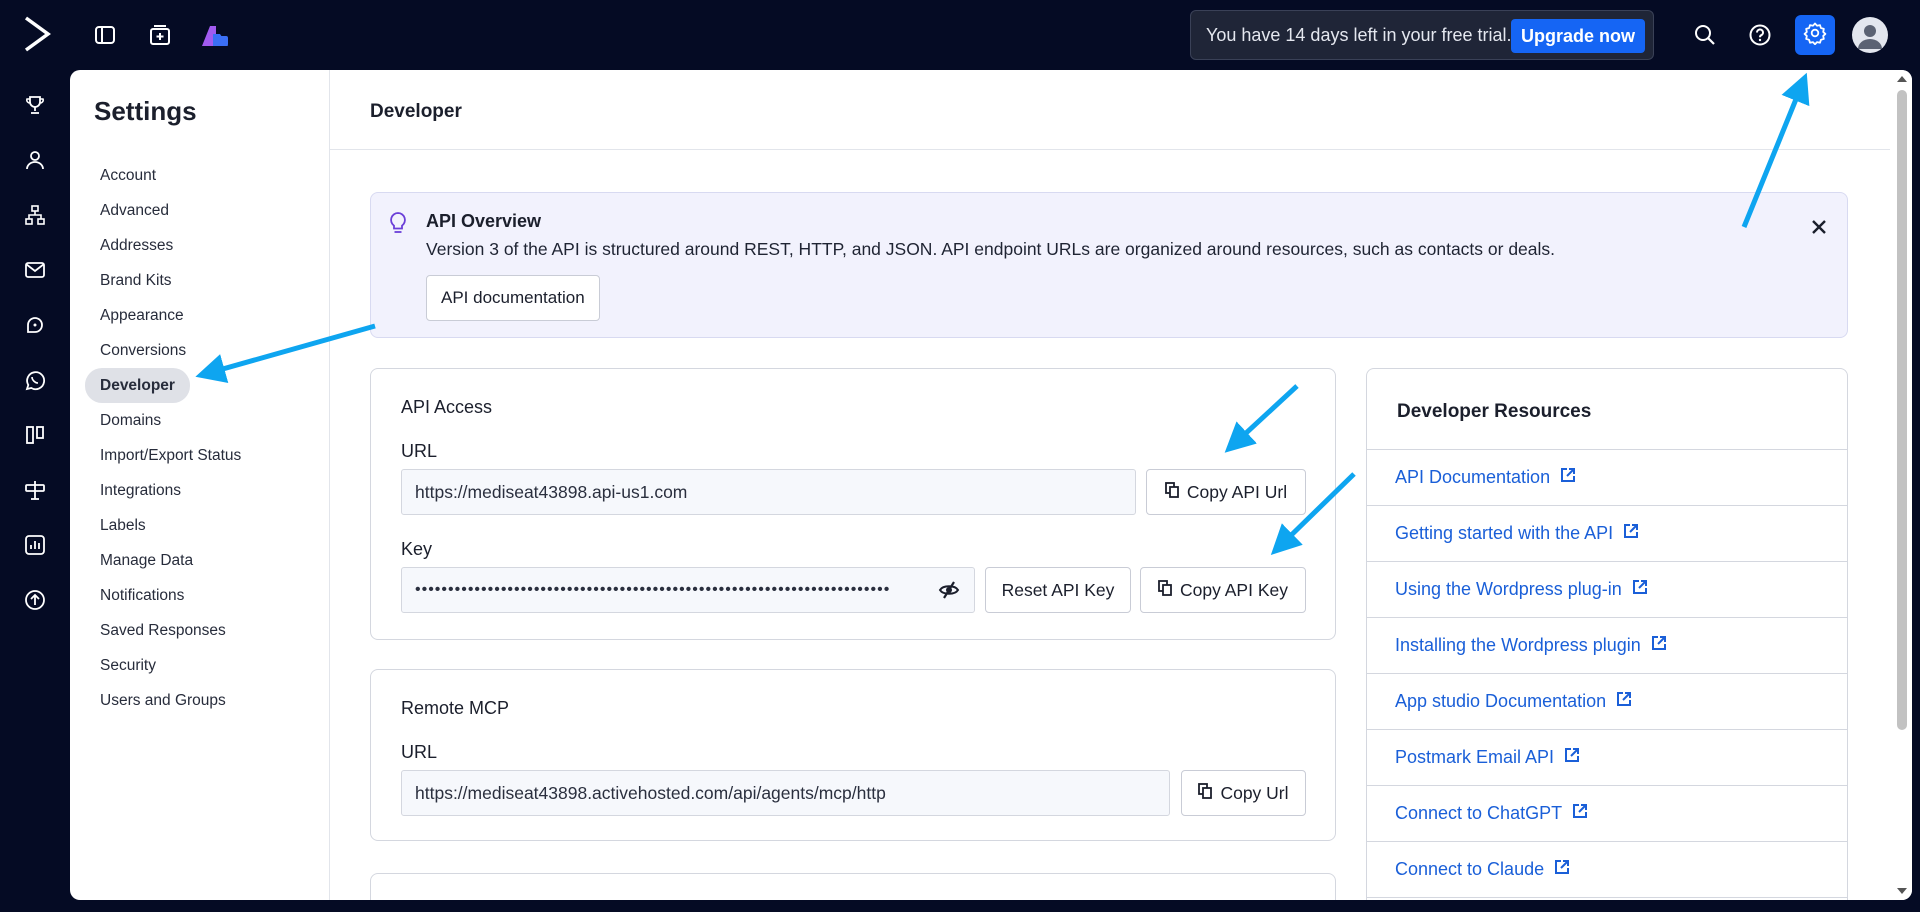 The width and height of the screenshot is (1920, 912). Describe the element at coordinates (1902, 79) in the screenshot. I see `scroll-up-icon` at that location.